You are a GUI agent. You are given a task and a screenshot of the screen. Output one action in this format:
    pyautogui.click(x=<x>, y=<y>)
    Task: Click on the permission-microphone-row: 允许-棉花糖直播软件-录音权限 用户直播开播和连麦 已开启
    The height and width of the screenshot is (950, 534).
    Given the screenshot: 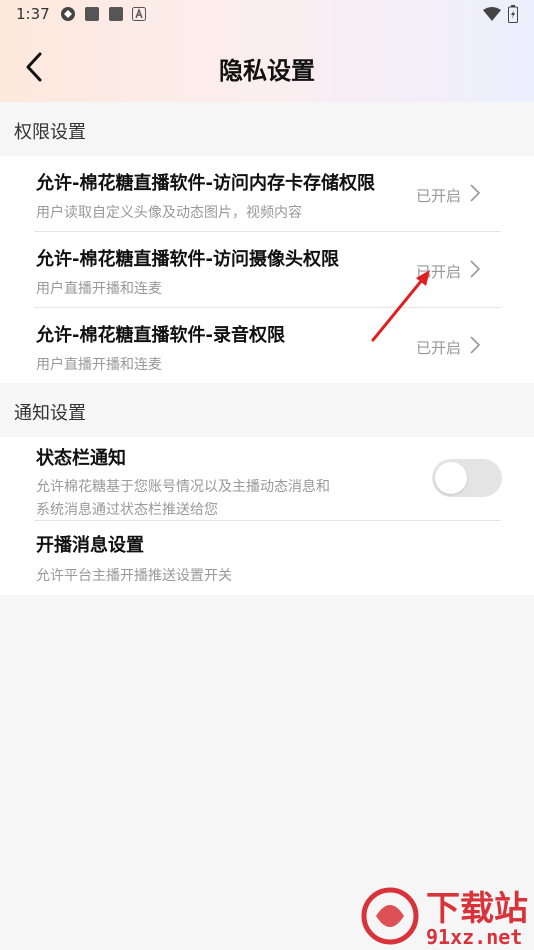 What is the action you would take?
    pyautogui.click(x=267, y=345)
    